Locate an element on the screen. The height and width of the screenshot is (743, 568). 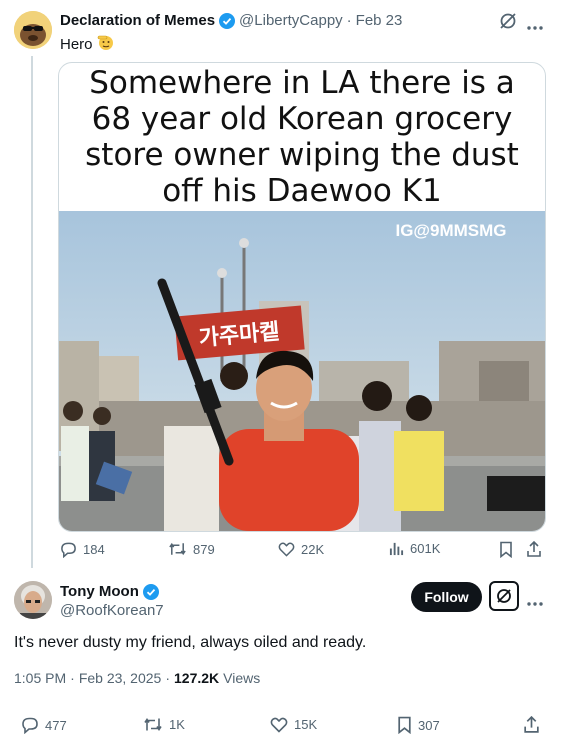
reply-header: Tony Moon is located at coordinates (109, 591).